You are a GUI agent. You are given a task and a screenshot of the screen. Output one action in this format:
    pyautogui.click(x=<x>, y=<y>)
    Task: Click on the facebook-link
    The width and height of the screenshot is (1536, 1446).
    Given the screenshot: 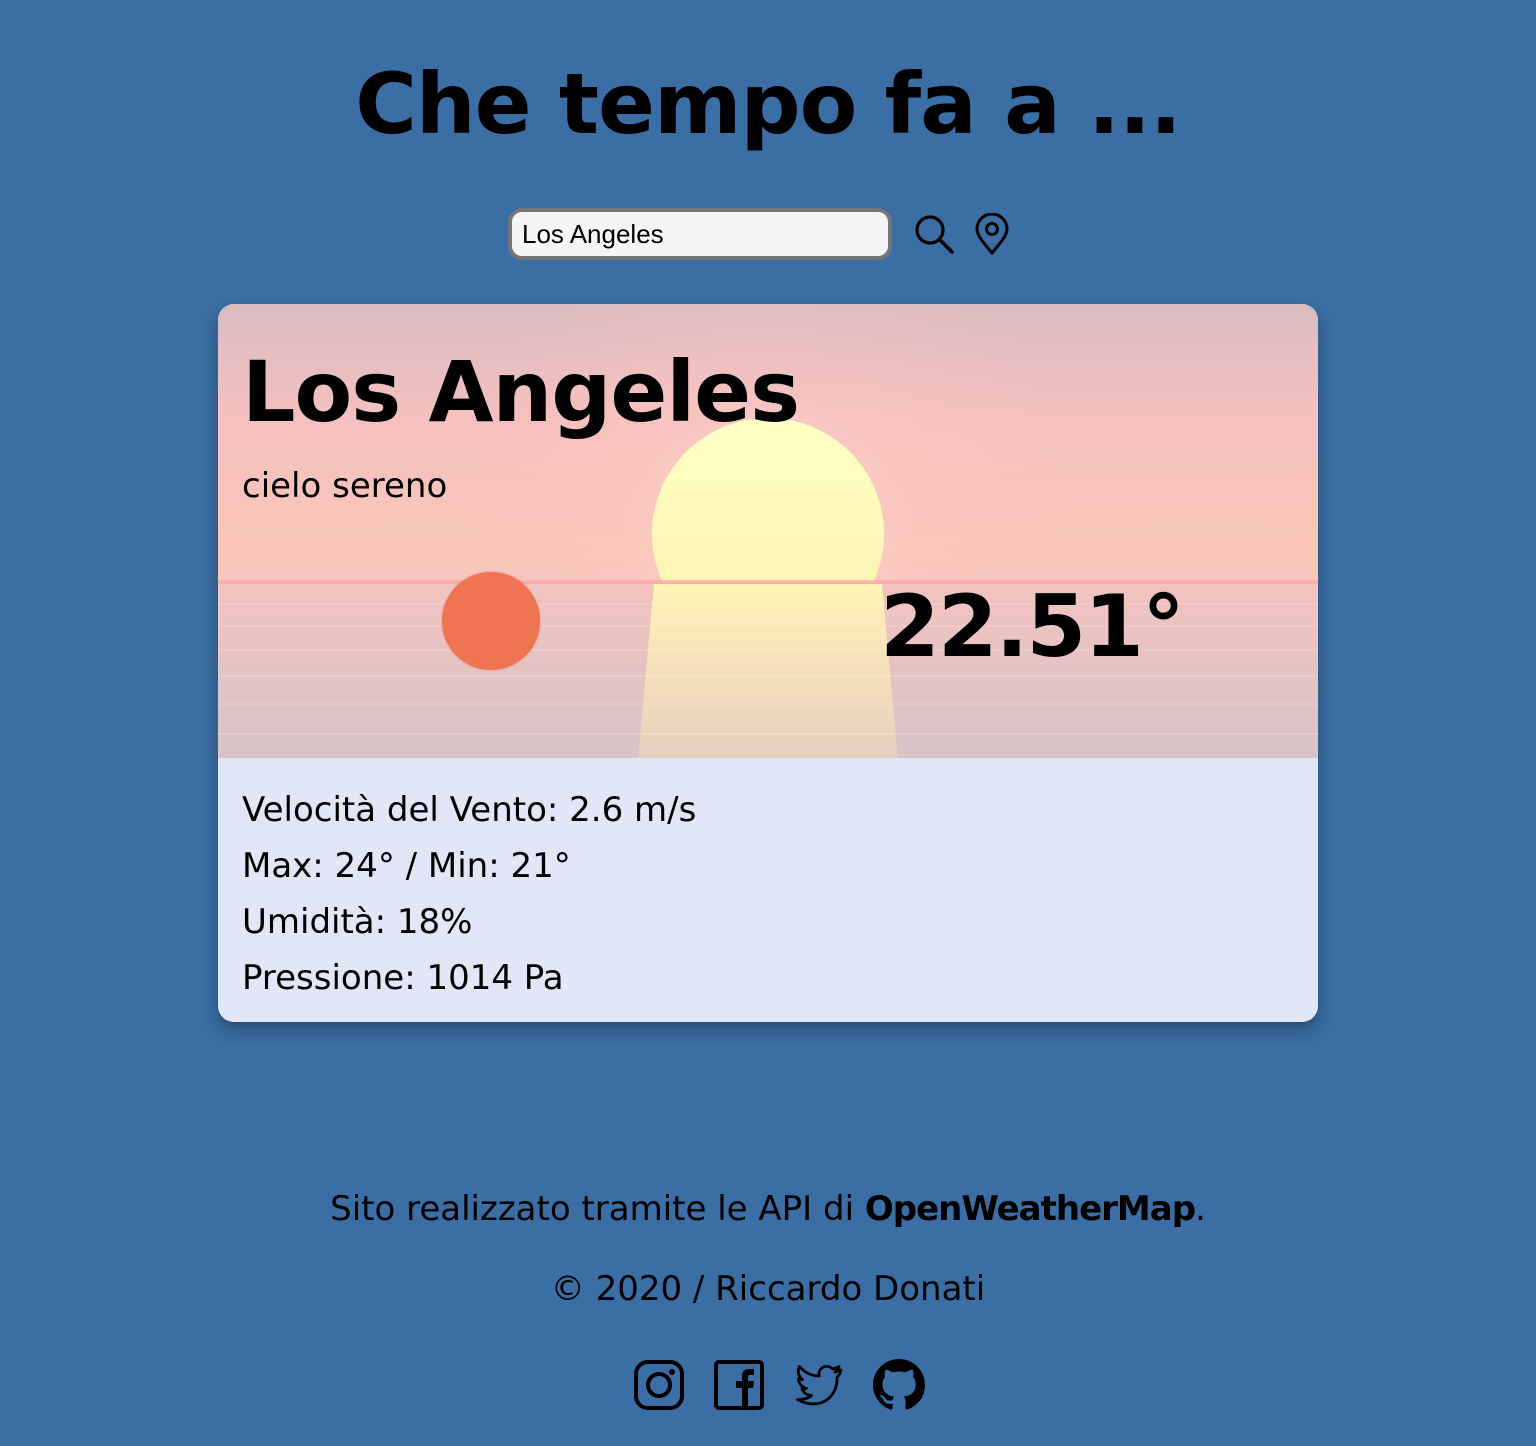 What is the action you would take?
    pyautogui.click(x=739, y=1385)
    